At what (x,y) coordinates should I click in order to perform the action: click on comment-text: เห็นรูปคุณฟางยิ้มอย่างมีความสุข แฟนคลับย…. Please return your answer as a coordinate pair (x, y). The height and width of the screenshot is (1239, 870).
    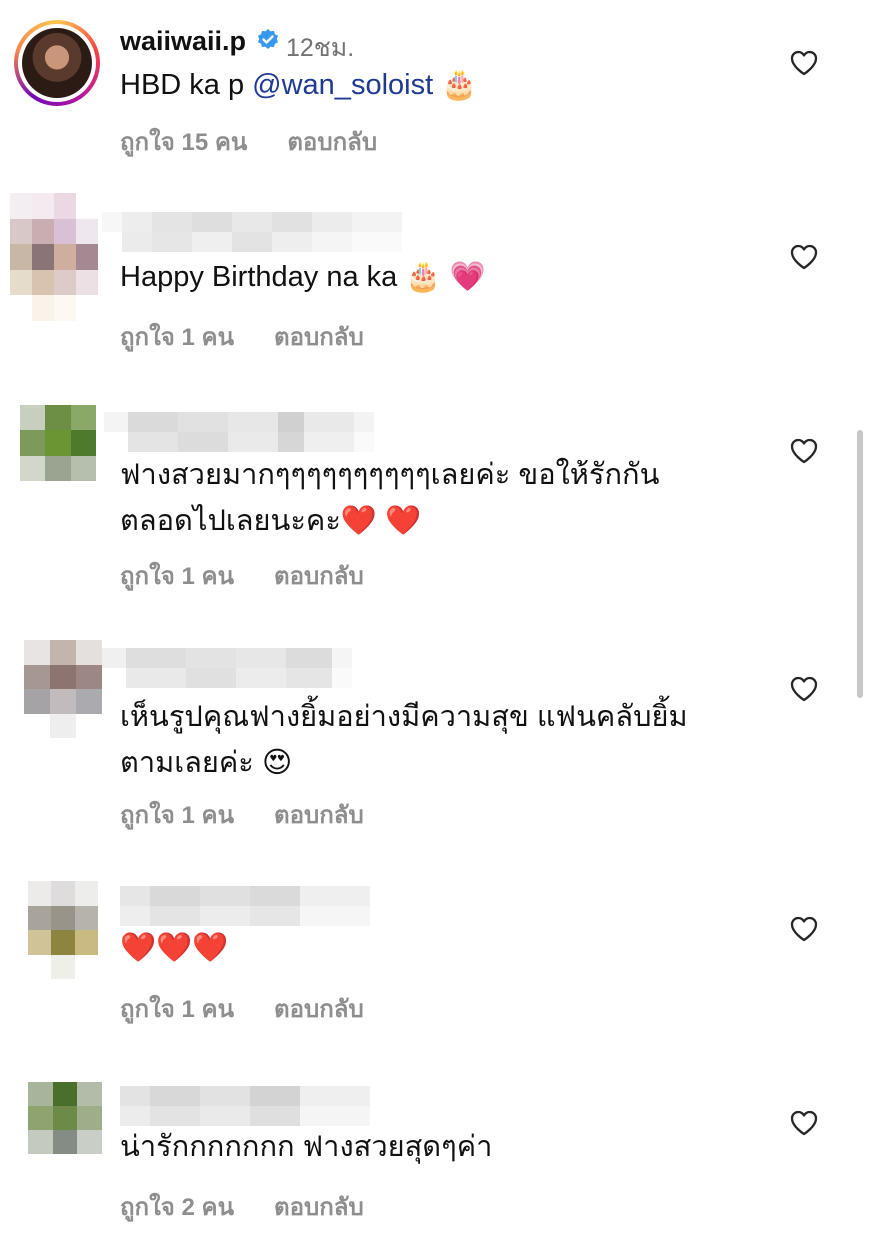
    Looking at the image, I should click on (404, 740).